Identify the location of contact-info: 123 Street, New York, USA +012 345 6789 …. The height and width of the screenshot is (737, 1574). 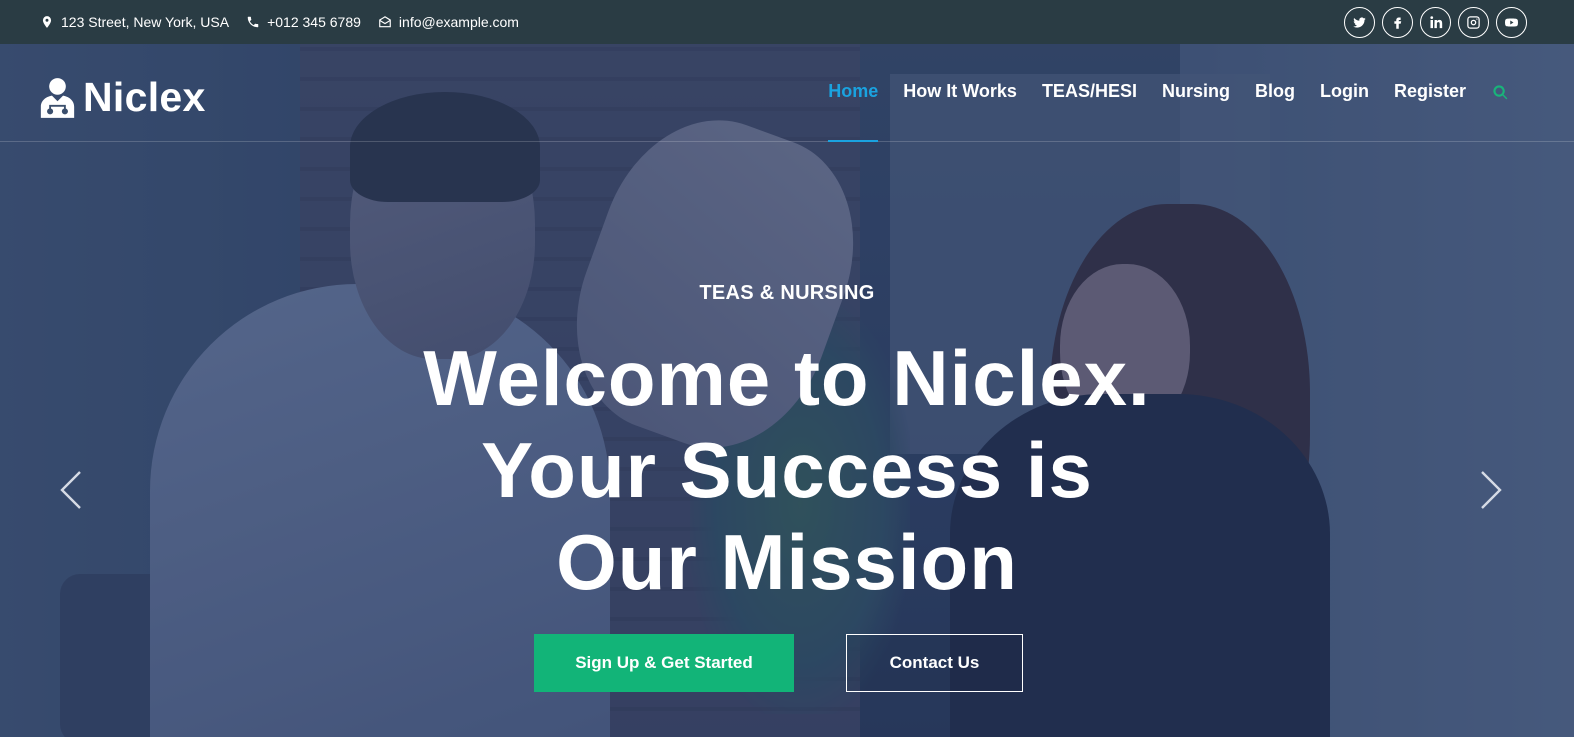
(279, 22).